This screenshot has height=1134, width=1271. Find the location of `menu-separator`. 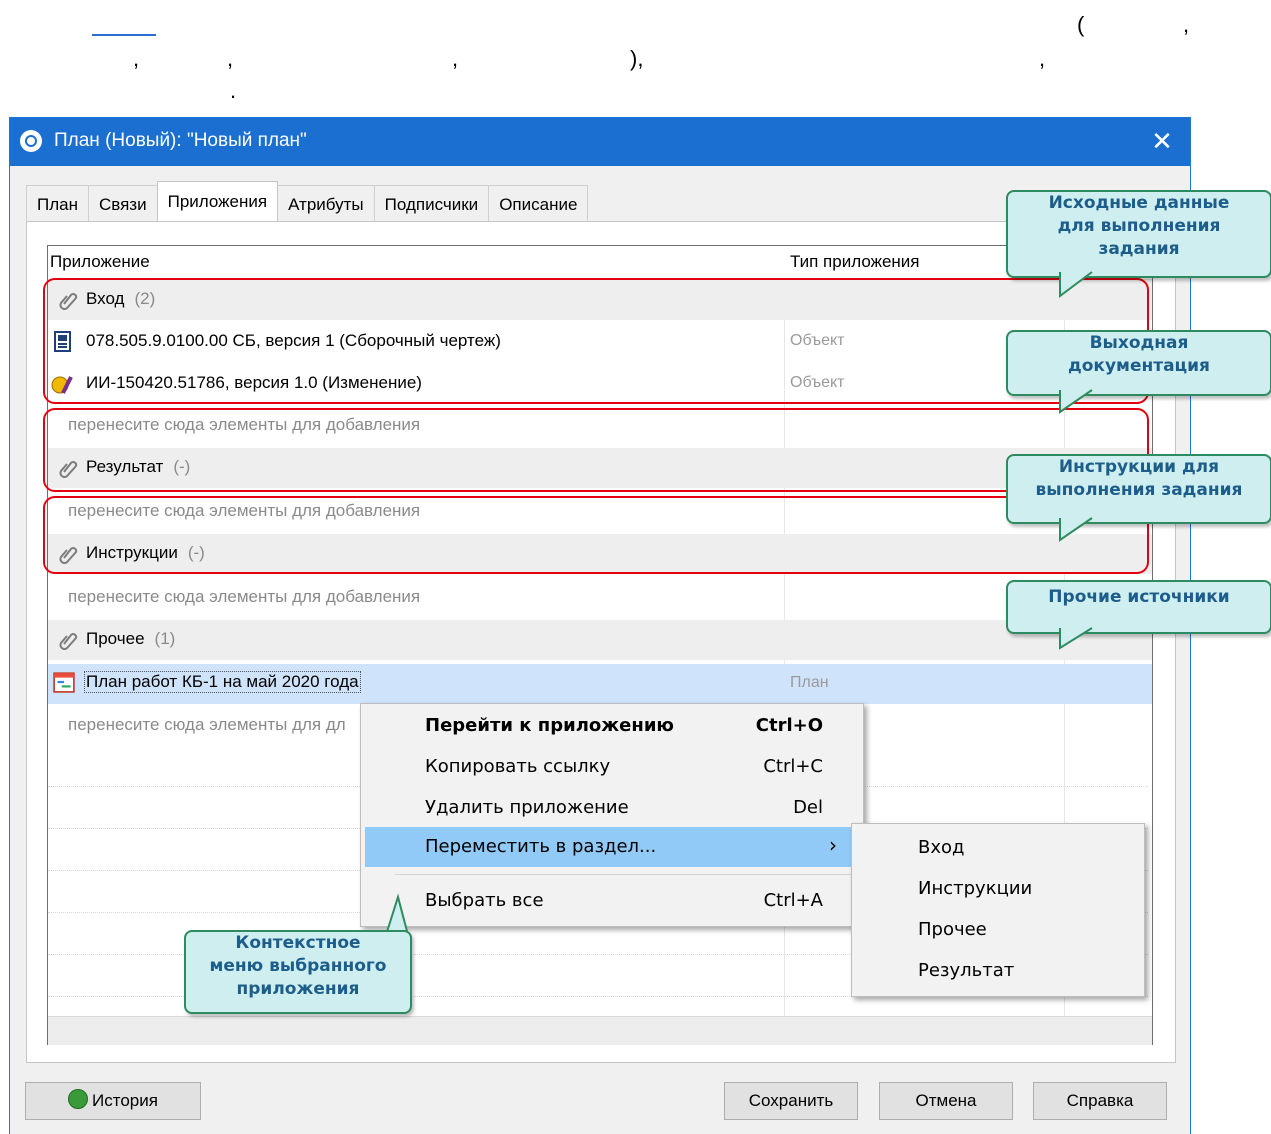

menu-separator is located at coordinates (625, 874).